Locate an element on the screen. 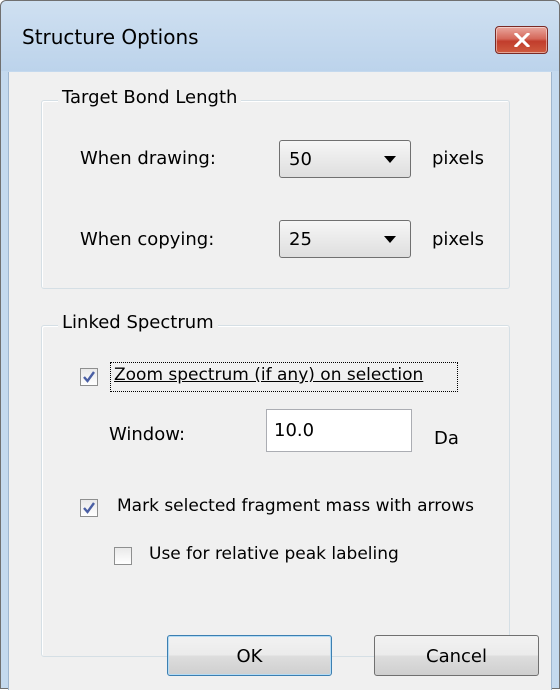 The image size is (560, 690). mark-arrows-checkbox is located at coordinates (89, 508).